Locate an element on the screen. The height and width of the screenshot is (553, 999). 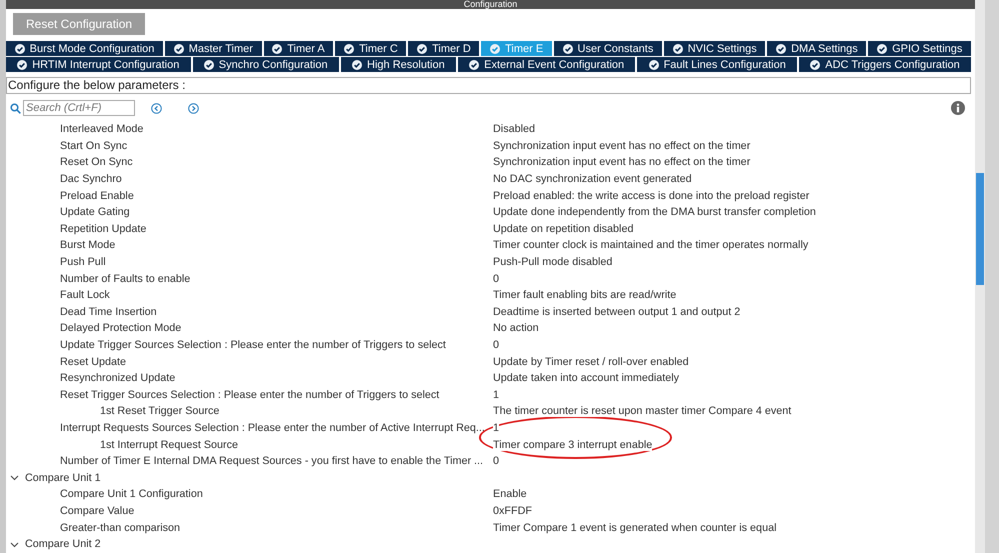
tab: Burst Mode Configuration is located at coordinates (85, 48).